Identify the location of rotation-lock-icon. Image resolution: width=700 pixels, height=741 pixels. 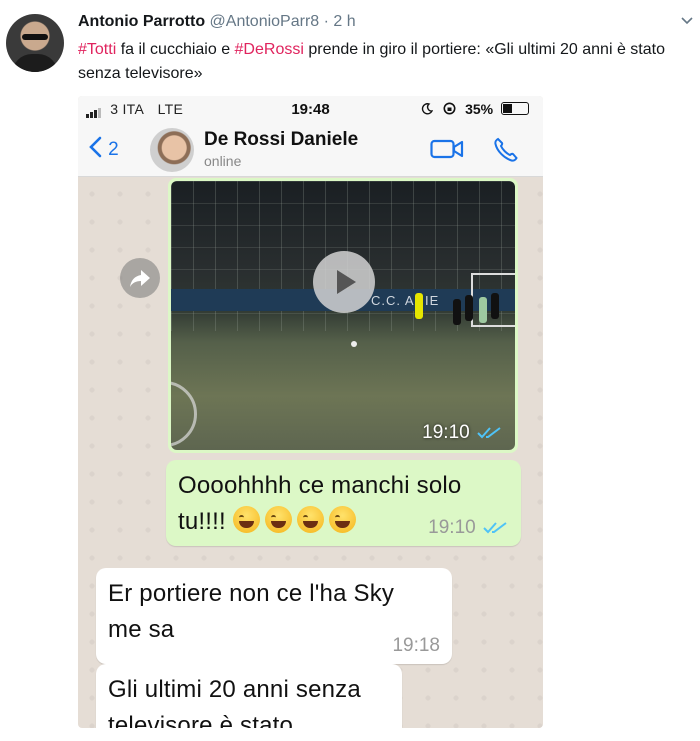
(449, 108).